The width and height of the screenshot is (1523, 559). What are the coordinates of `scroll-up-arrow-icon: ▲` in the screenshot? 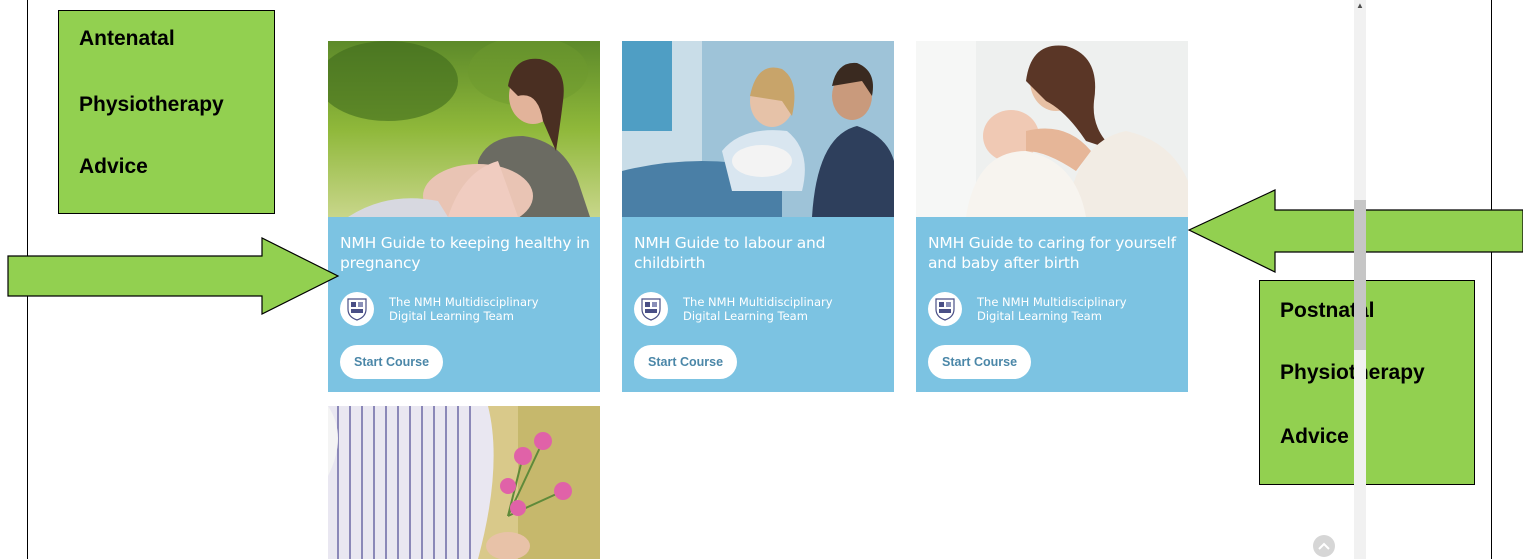 It's located at (1360, 6).